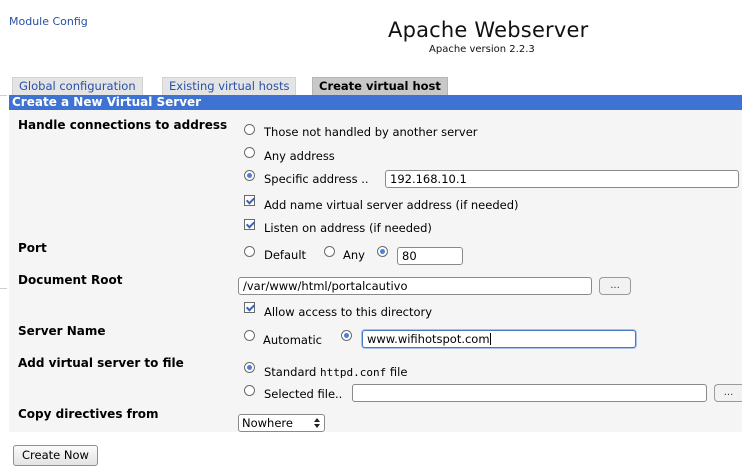  What do you see at coordinates (32, 248) in the screenshot?
I see `port-label: Port` at bounding box center [32, 248].